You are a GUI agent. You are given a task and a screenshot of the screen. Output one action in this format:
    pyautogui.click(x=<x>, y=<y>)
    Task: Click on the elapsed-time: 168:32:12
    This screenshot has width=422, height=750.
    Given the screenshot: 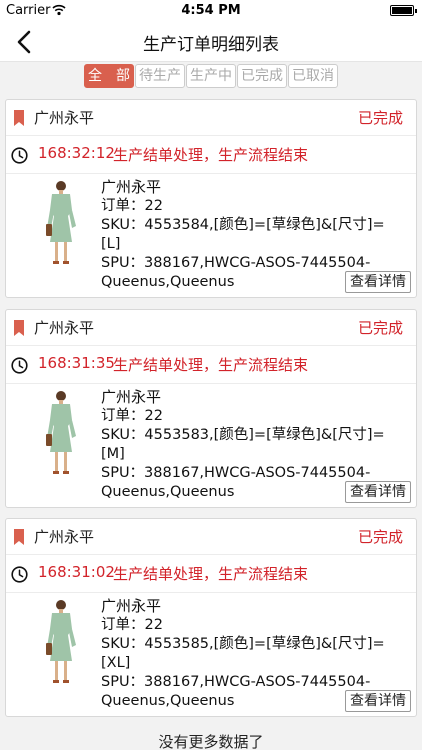 What is the action you would take?
    pyautogui.click(x=76, y=153)
    